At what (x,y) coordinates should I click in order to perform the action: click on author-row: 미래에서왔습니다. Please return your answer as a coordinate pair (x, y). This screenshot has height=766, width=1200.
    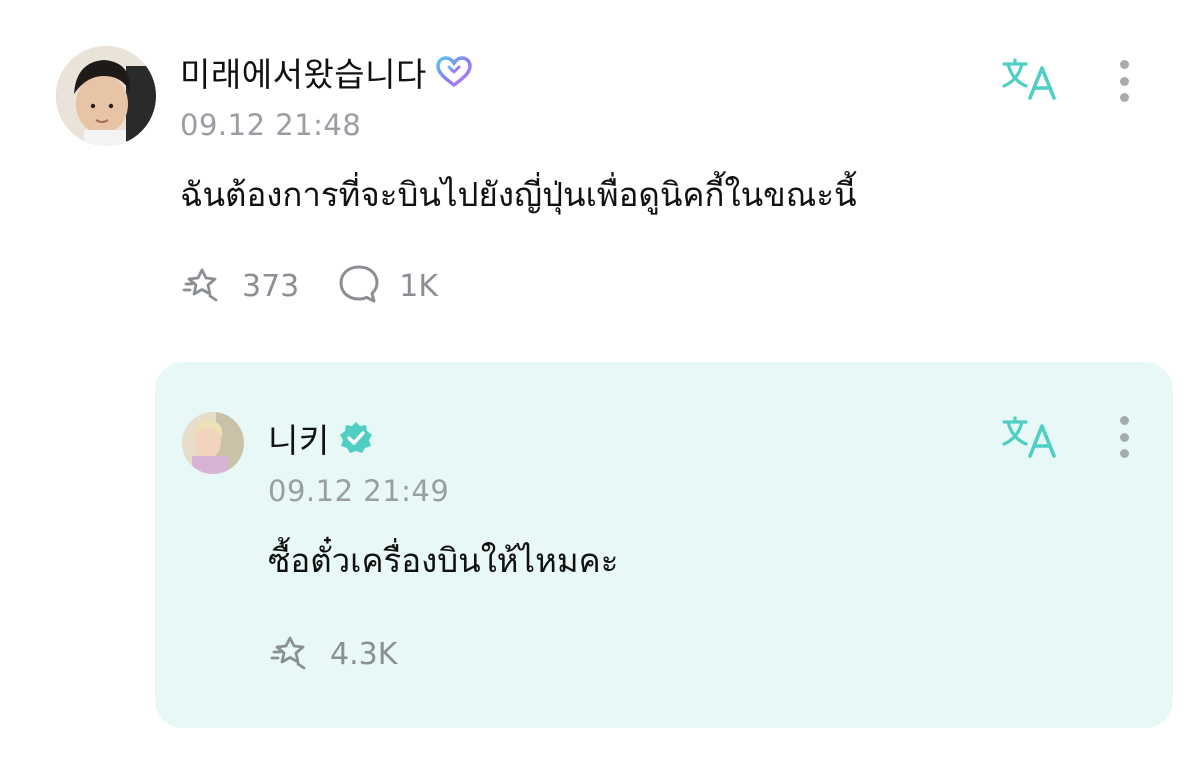
    Looking at the image, I should click on (326, 72).